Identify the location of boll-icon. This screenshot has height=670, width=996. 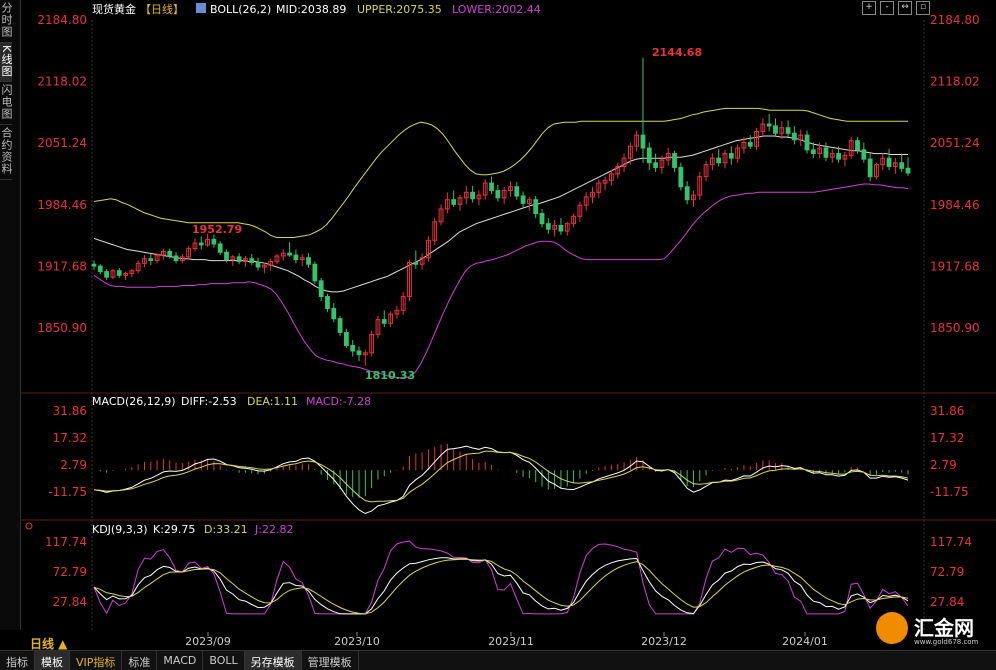
(201, 8).